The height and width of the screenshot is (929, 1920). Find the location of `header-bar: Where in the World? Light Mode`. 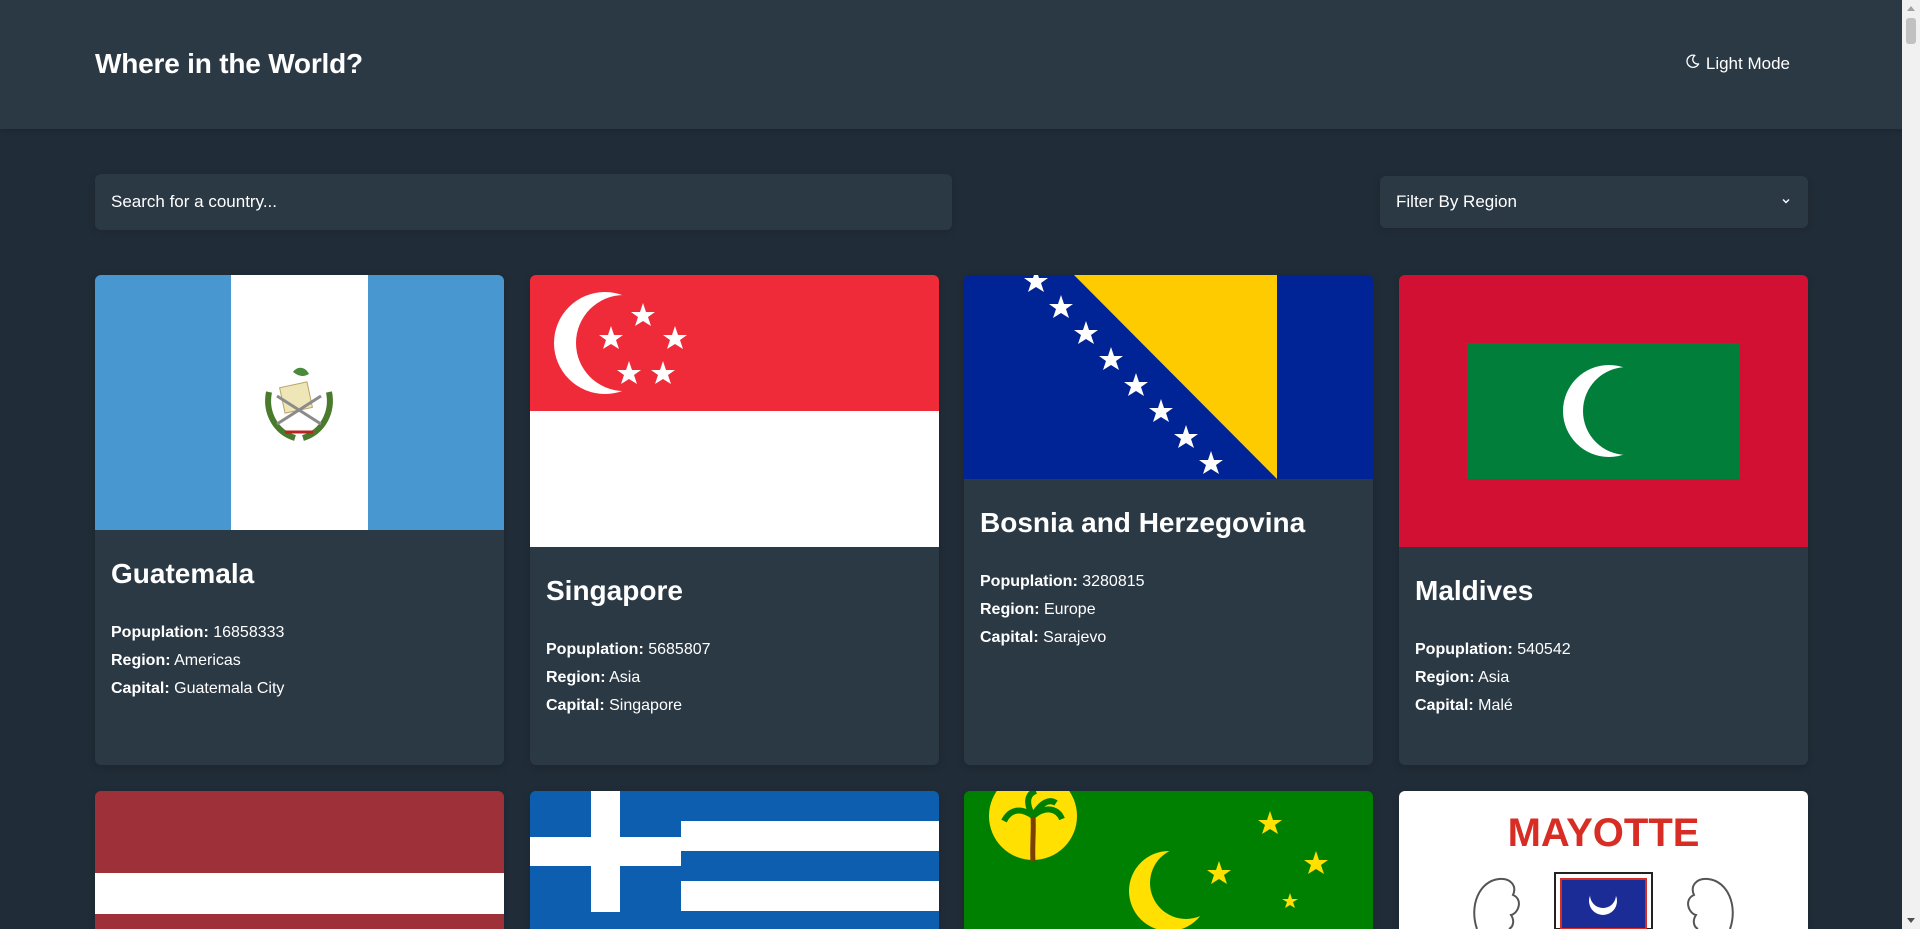

header-bar: Where in the World? Light Mode is located at coordinates (951, 64).